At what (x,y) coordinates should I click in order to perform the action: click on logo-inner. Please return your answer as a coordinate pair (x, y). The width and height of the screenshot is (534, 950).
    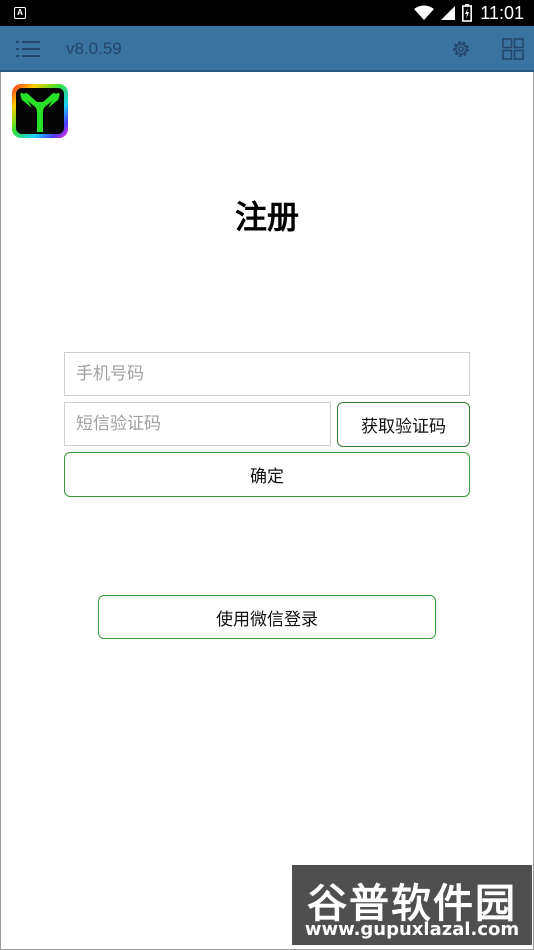
    Looking at the image, I should click on (40, 111).